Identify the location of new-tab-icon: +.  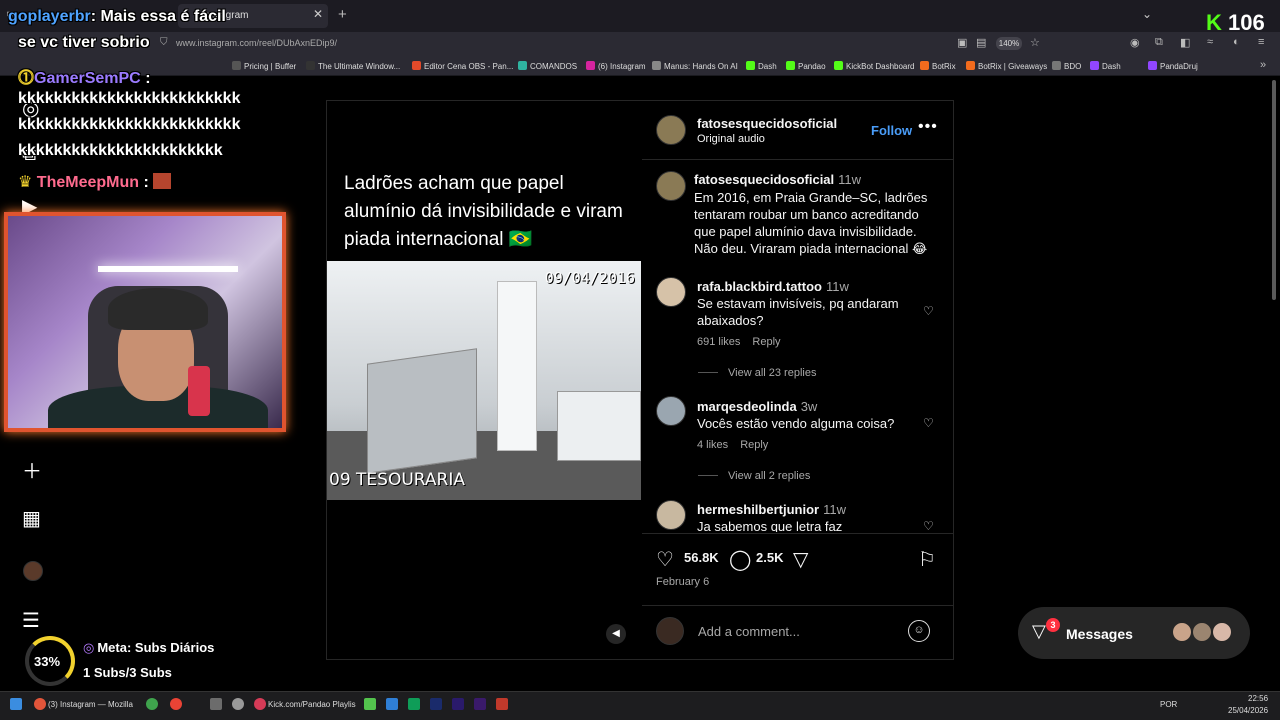
(342, 14).